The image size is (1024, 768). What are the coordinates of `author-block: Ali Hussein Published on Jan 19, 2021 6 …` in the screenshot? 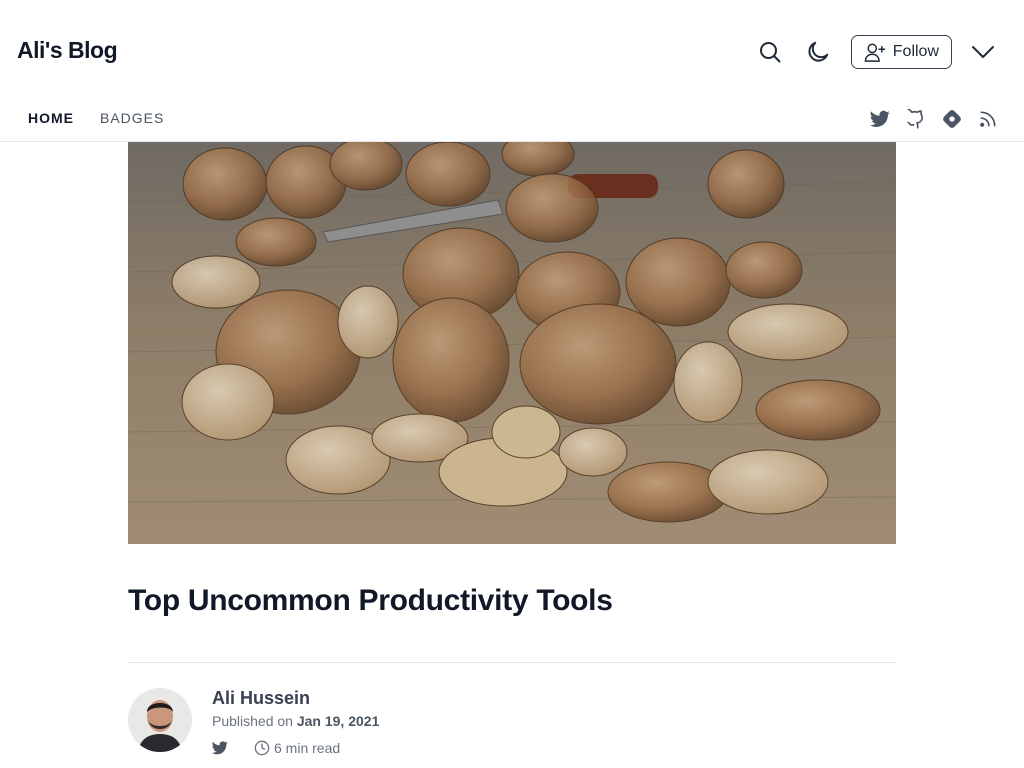 It's located at (512, 723).